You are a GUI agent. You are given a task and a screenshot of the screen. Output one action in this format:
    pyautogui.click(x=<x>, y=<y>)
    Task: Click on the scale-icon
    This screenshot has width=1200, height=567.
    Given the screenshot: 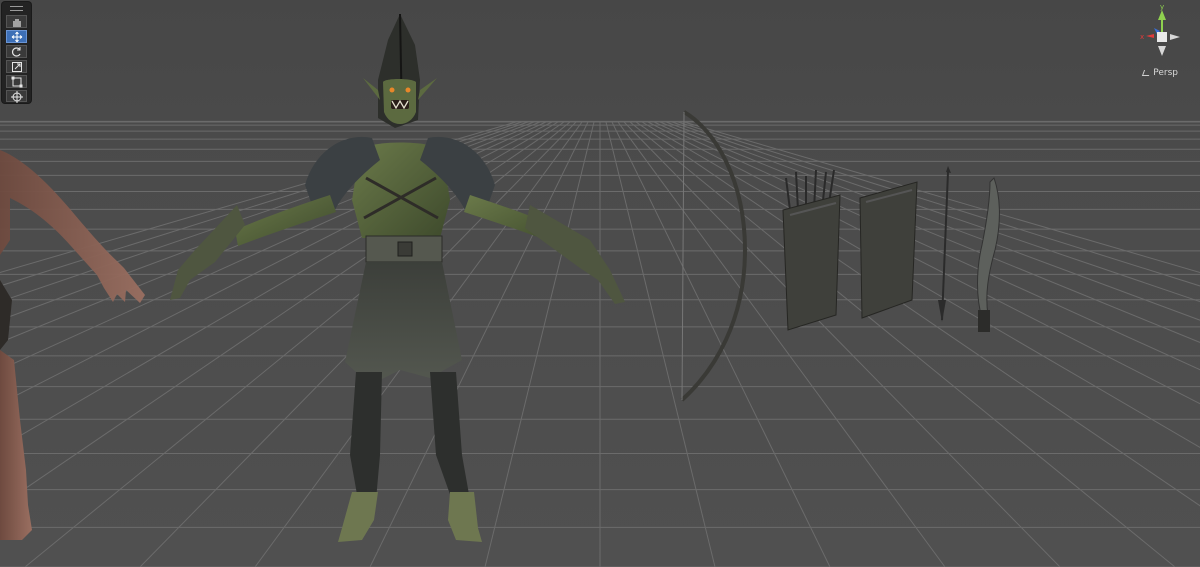 What is the action you would take?
    pyautogui.click(x=17, y=67)
    